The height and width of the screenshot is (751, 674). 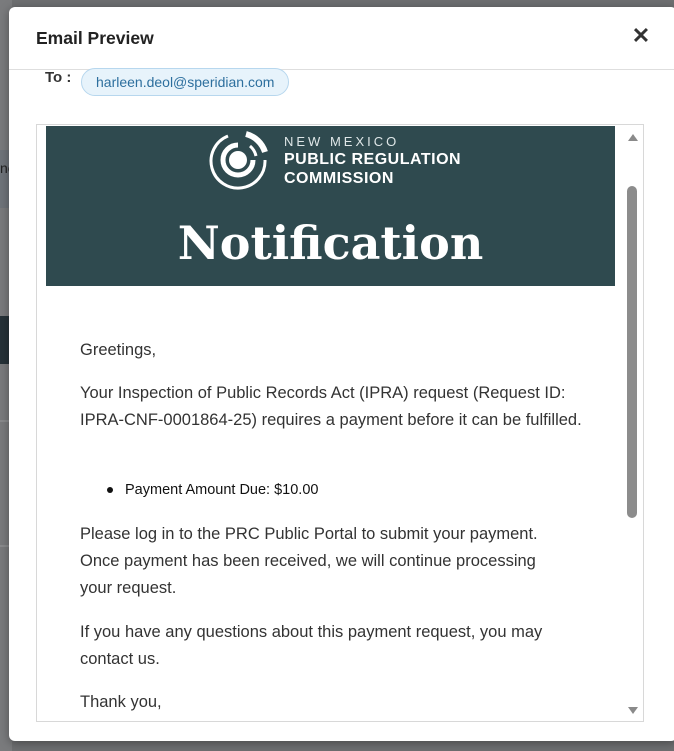 I want to click on close-button: ✕, so click(x=641, y=36).